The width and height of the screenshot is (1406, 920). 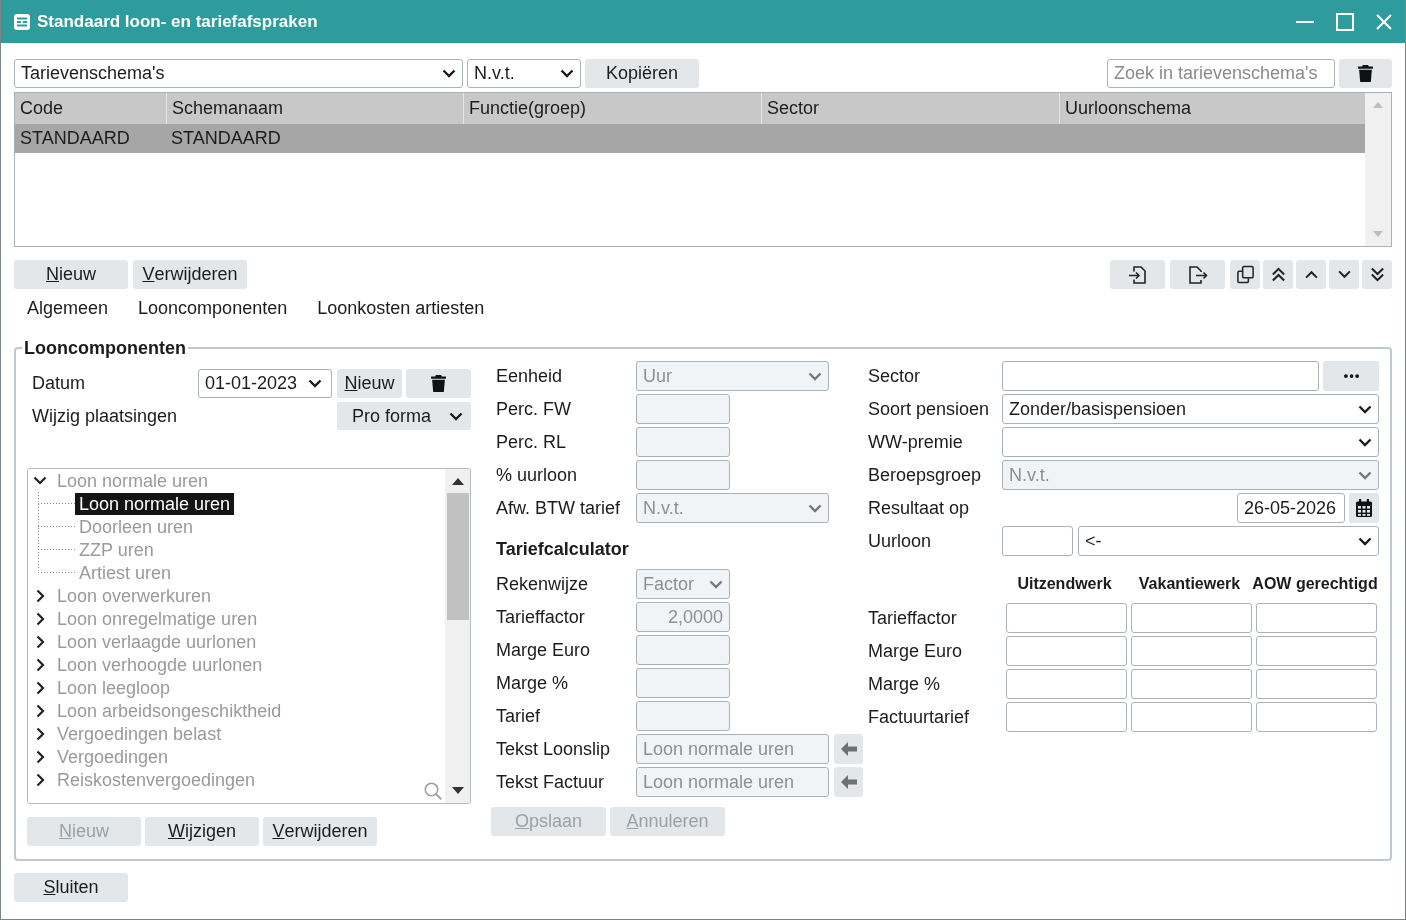 What do you see at coordinates (551, 782) in the screenshot?
I see `field-label: Tekst Factuur` at bounding box center [551, 782].